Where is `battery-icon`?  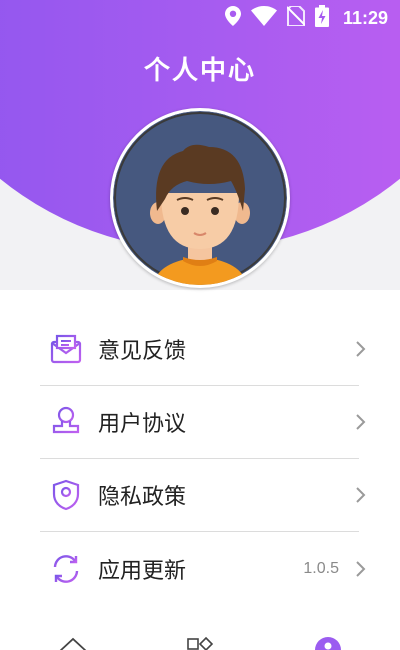 battery-icon is located at coordinates (321, 18).